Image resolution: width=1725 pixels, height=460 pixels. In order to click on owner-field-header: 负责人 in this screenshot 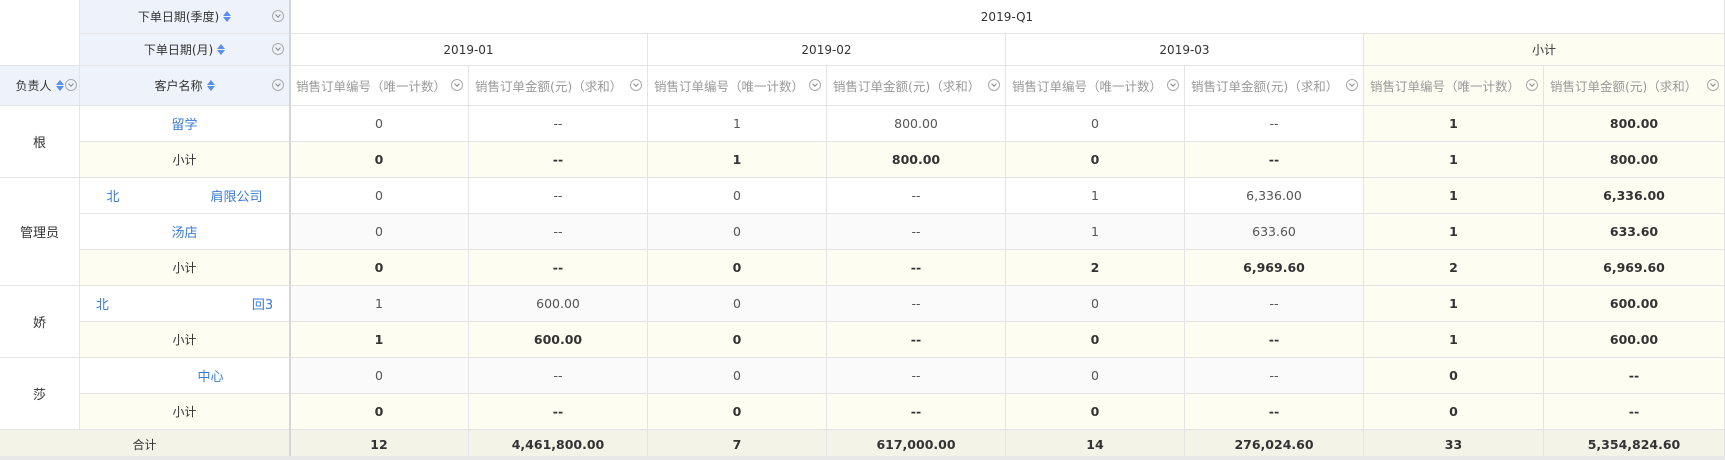, I will do `click(40, 86)`.